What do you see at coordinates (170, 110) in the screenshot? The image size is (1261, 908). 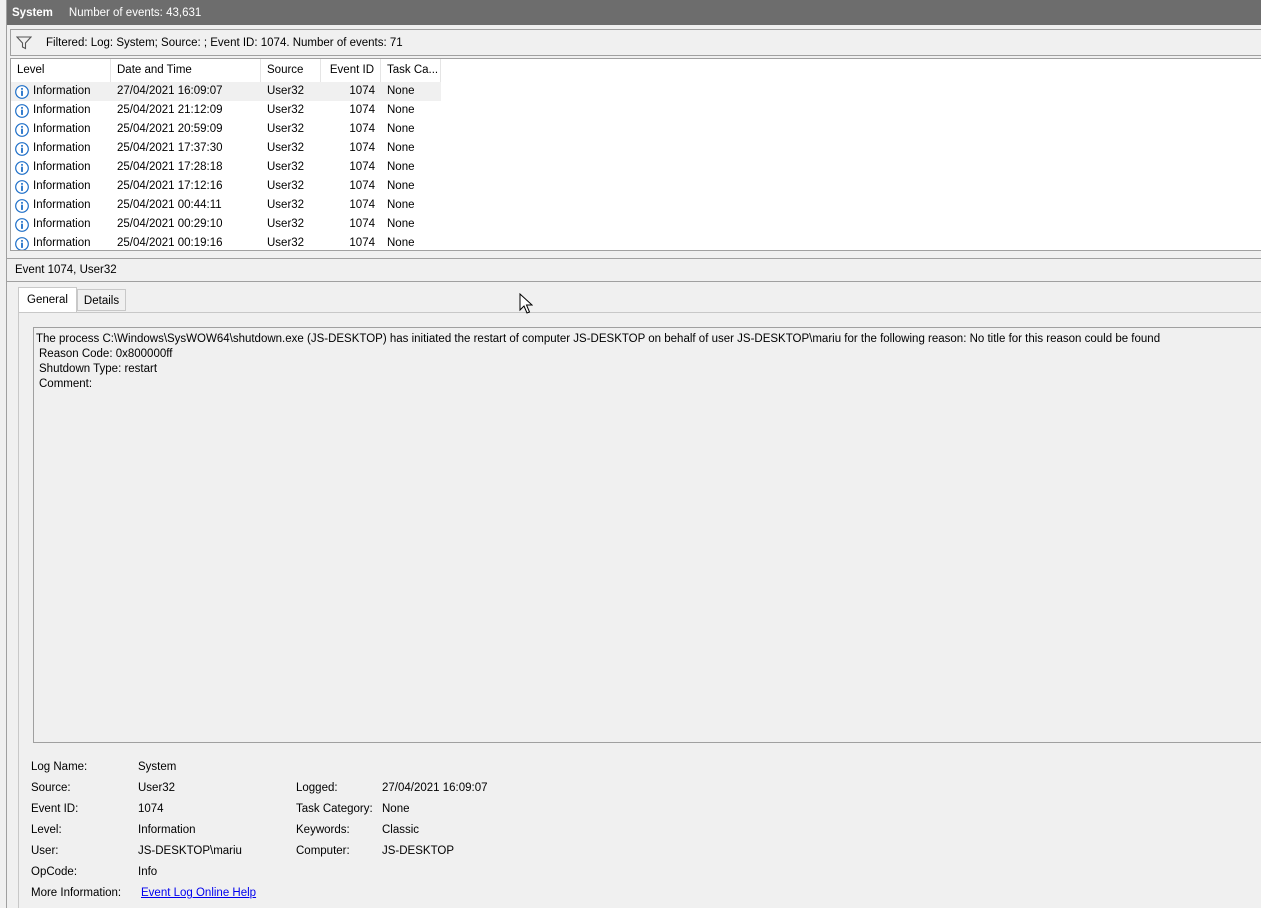 I see `date-cell: 25/04/2021 21:12:09` at bounding box center [170, 110].